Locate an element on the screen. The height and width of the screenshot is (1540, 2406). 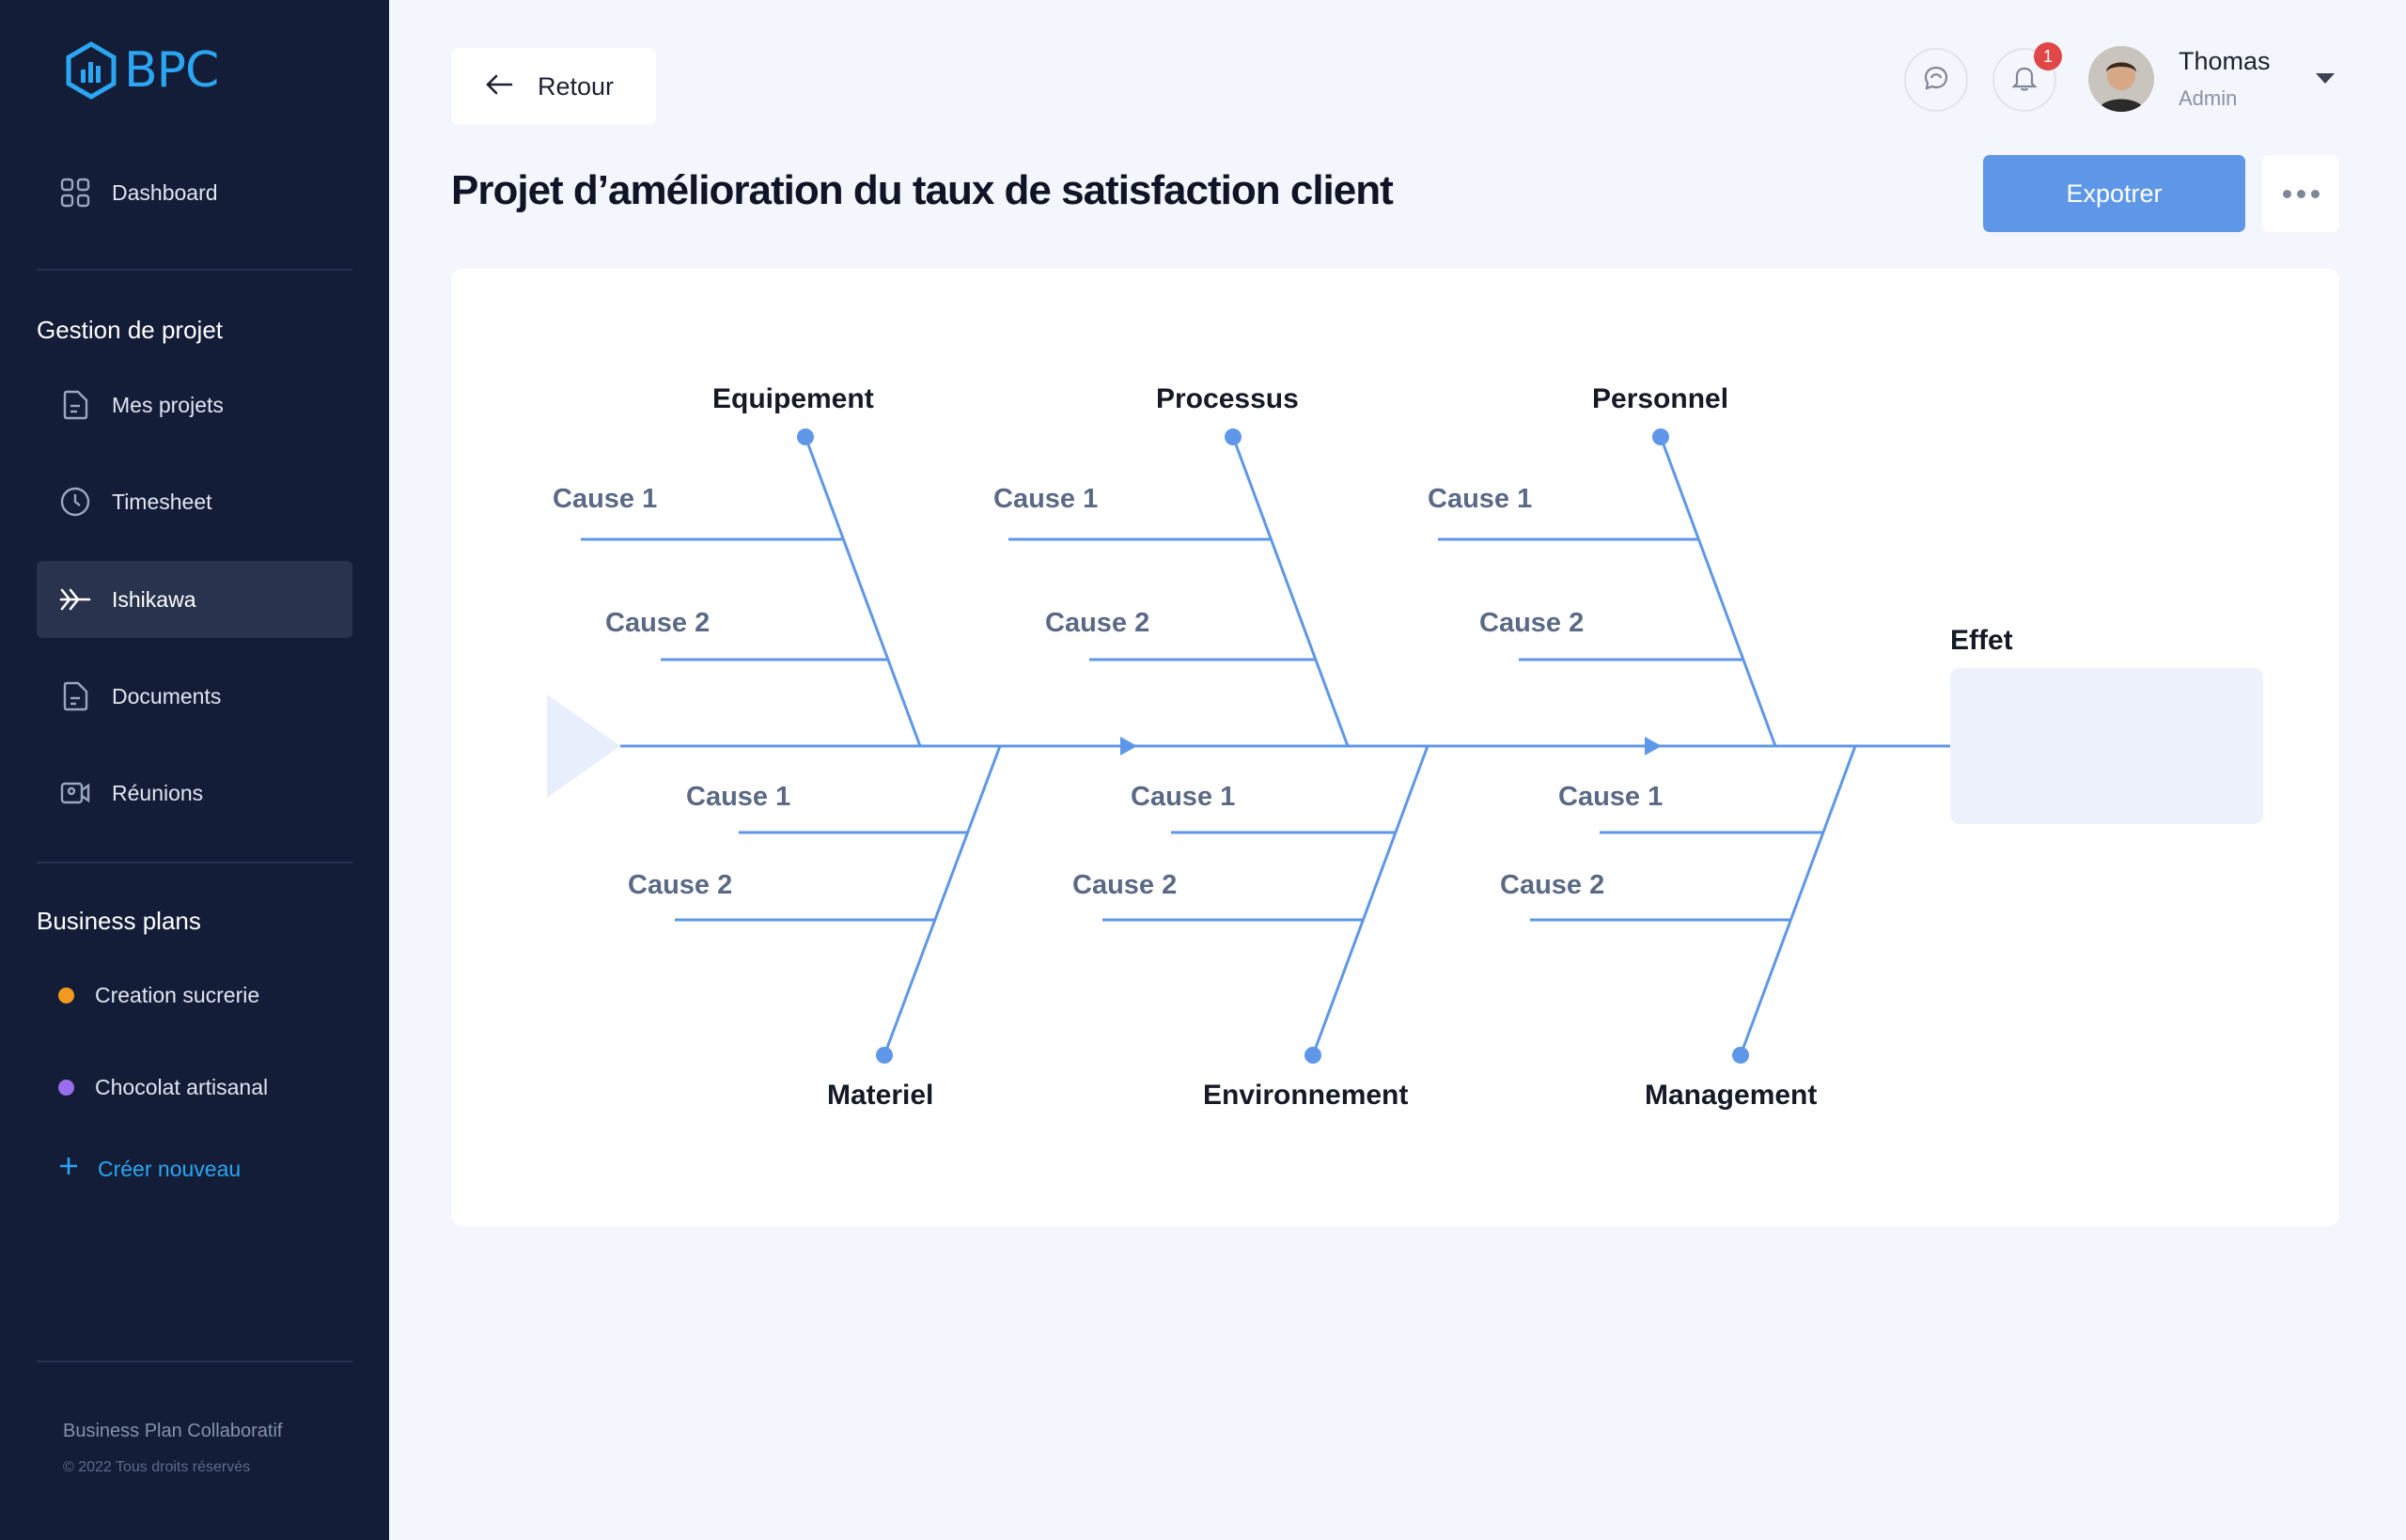
bell-icon is located at coordinates (2025, 80).